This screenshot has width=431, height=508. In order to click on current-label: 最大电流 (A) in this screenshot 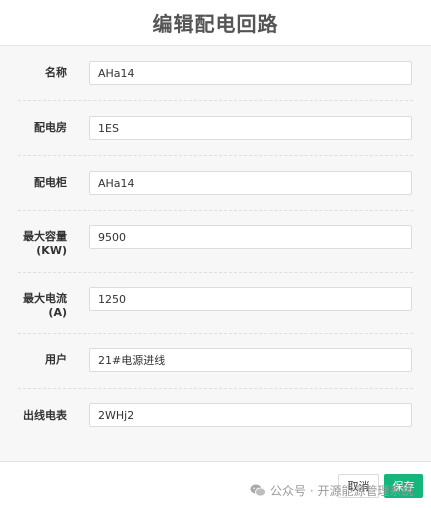, I will do `click(42, 306)`.